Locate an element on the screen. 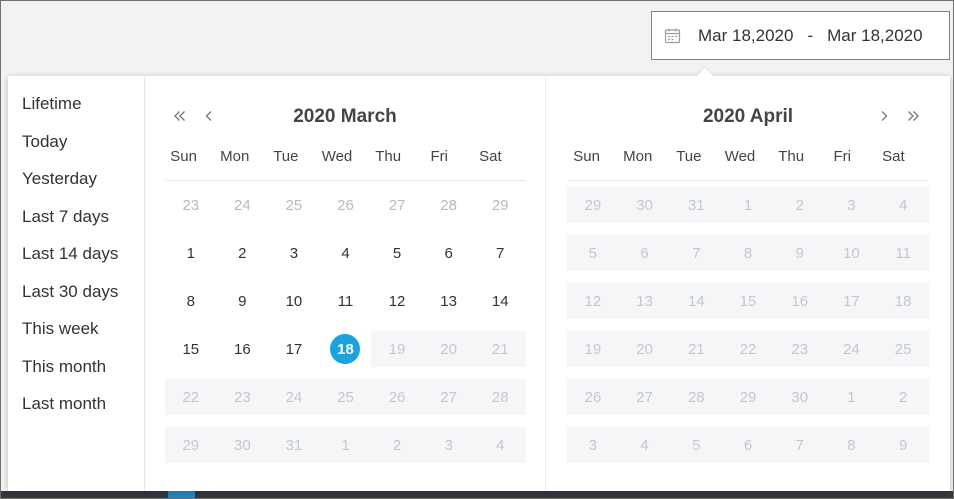 The image size is (954, 499). day-number: 6 is located at coordinates (644, 253).